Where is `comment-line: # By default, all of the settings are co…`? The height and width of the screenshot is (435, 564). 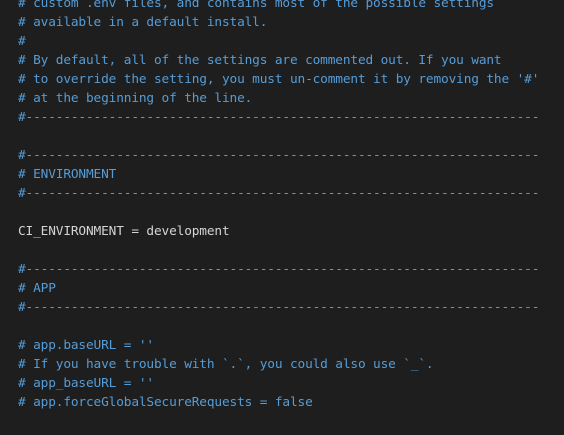
comment-line: # By default, all of the settings are co… is located at coordinates (278, 60).